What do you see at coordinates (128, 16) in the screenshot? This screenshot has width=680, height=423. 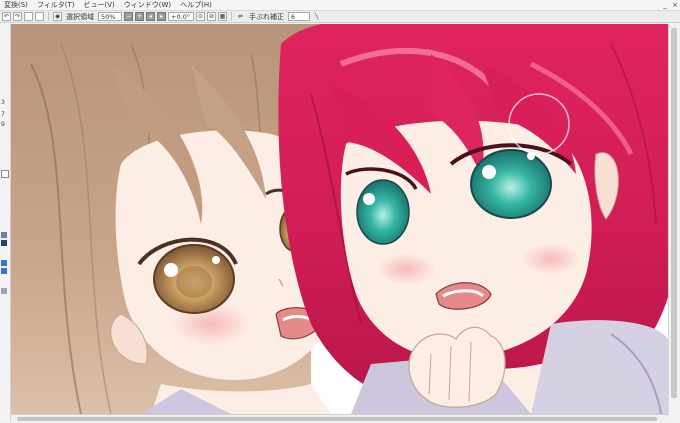 I see `zoom-out-icon: −` at bounding box center [128, 16].